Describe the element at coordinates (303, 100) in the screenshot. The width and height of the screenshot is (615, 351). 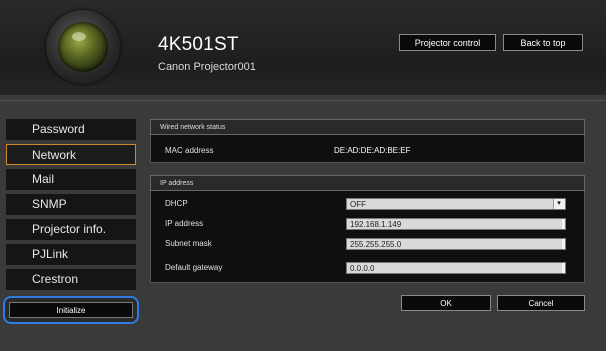
I see `header-divider` at that location.